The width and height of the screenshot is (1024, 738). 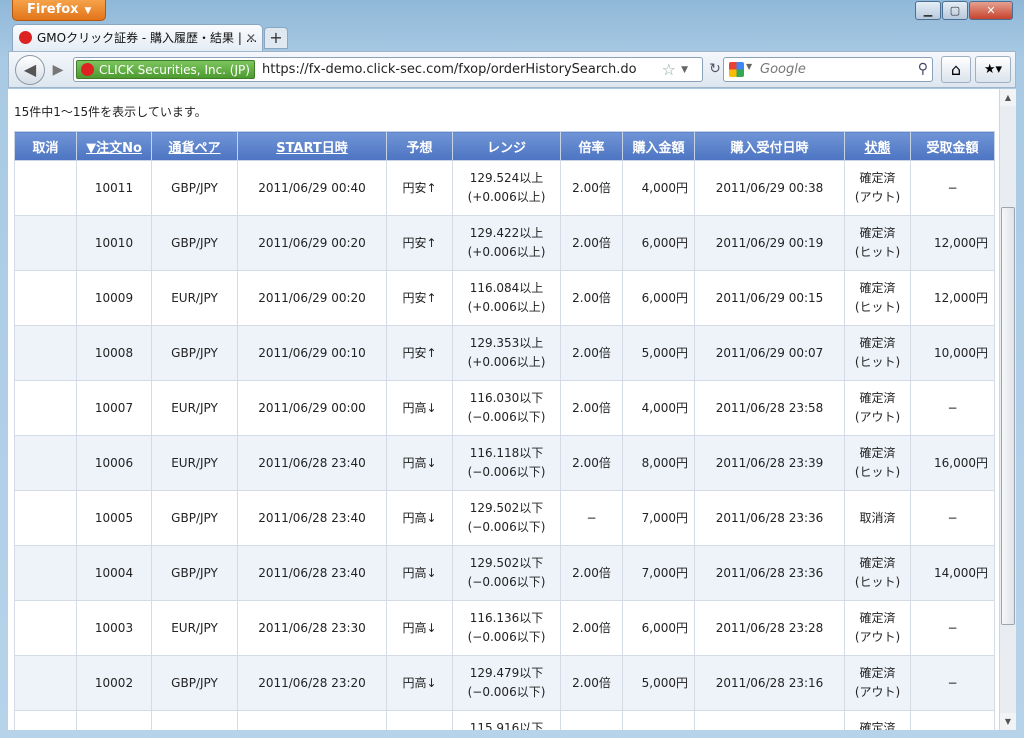 I want to click on cell-payout-text: −, so click(x=952, y=682).